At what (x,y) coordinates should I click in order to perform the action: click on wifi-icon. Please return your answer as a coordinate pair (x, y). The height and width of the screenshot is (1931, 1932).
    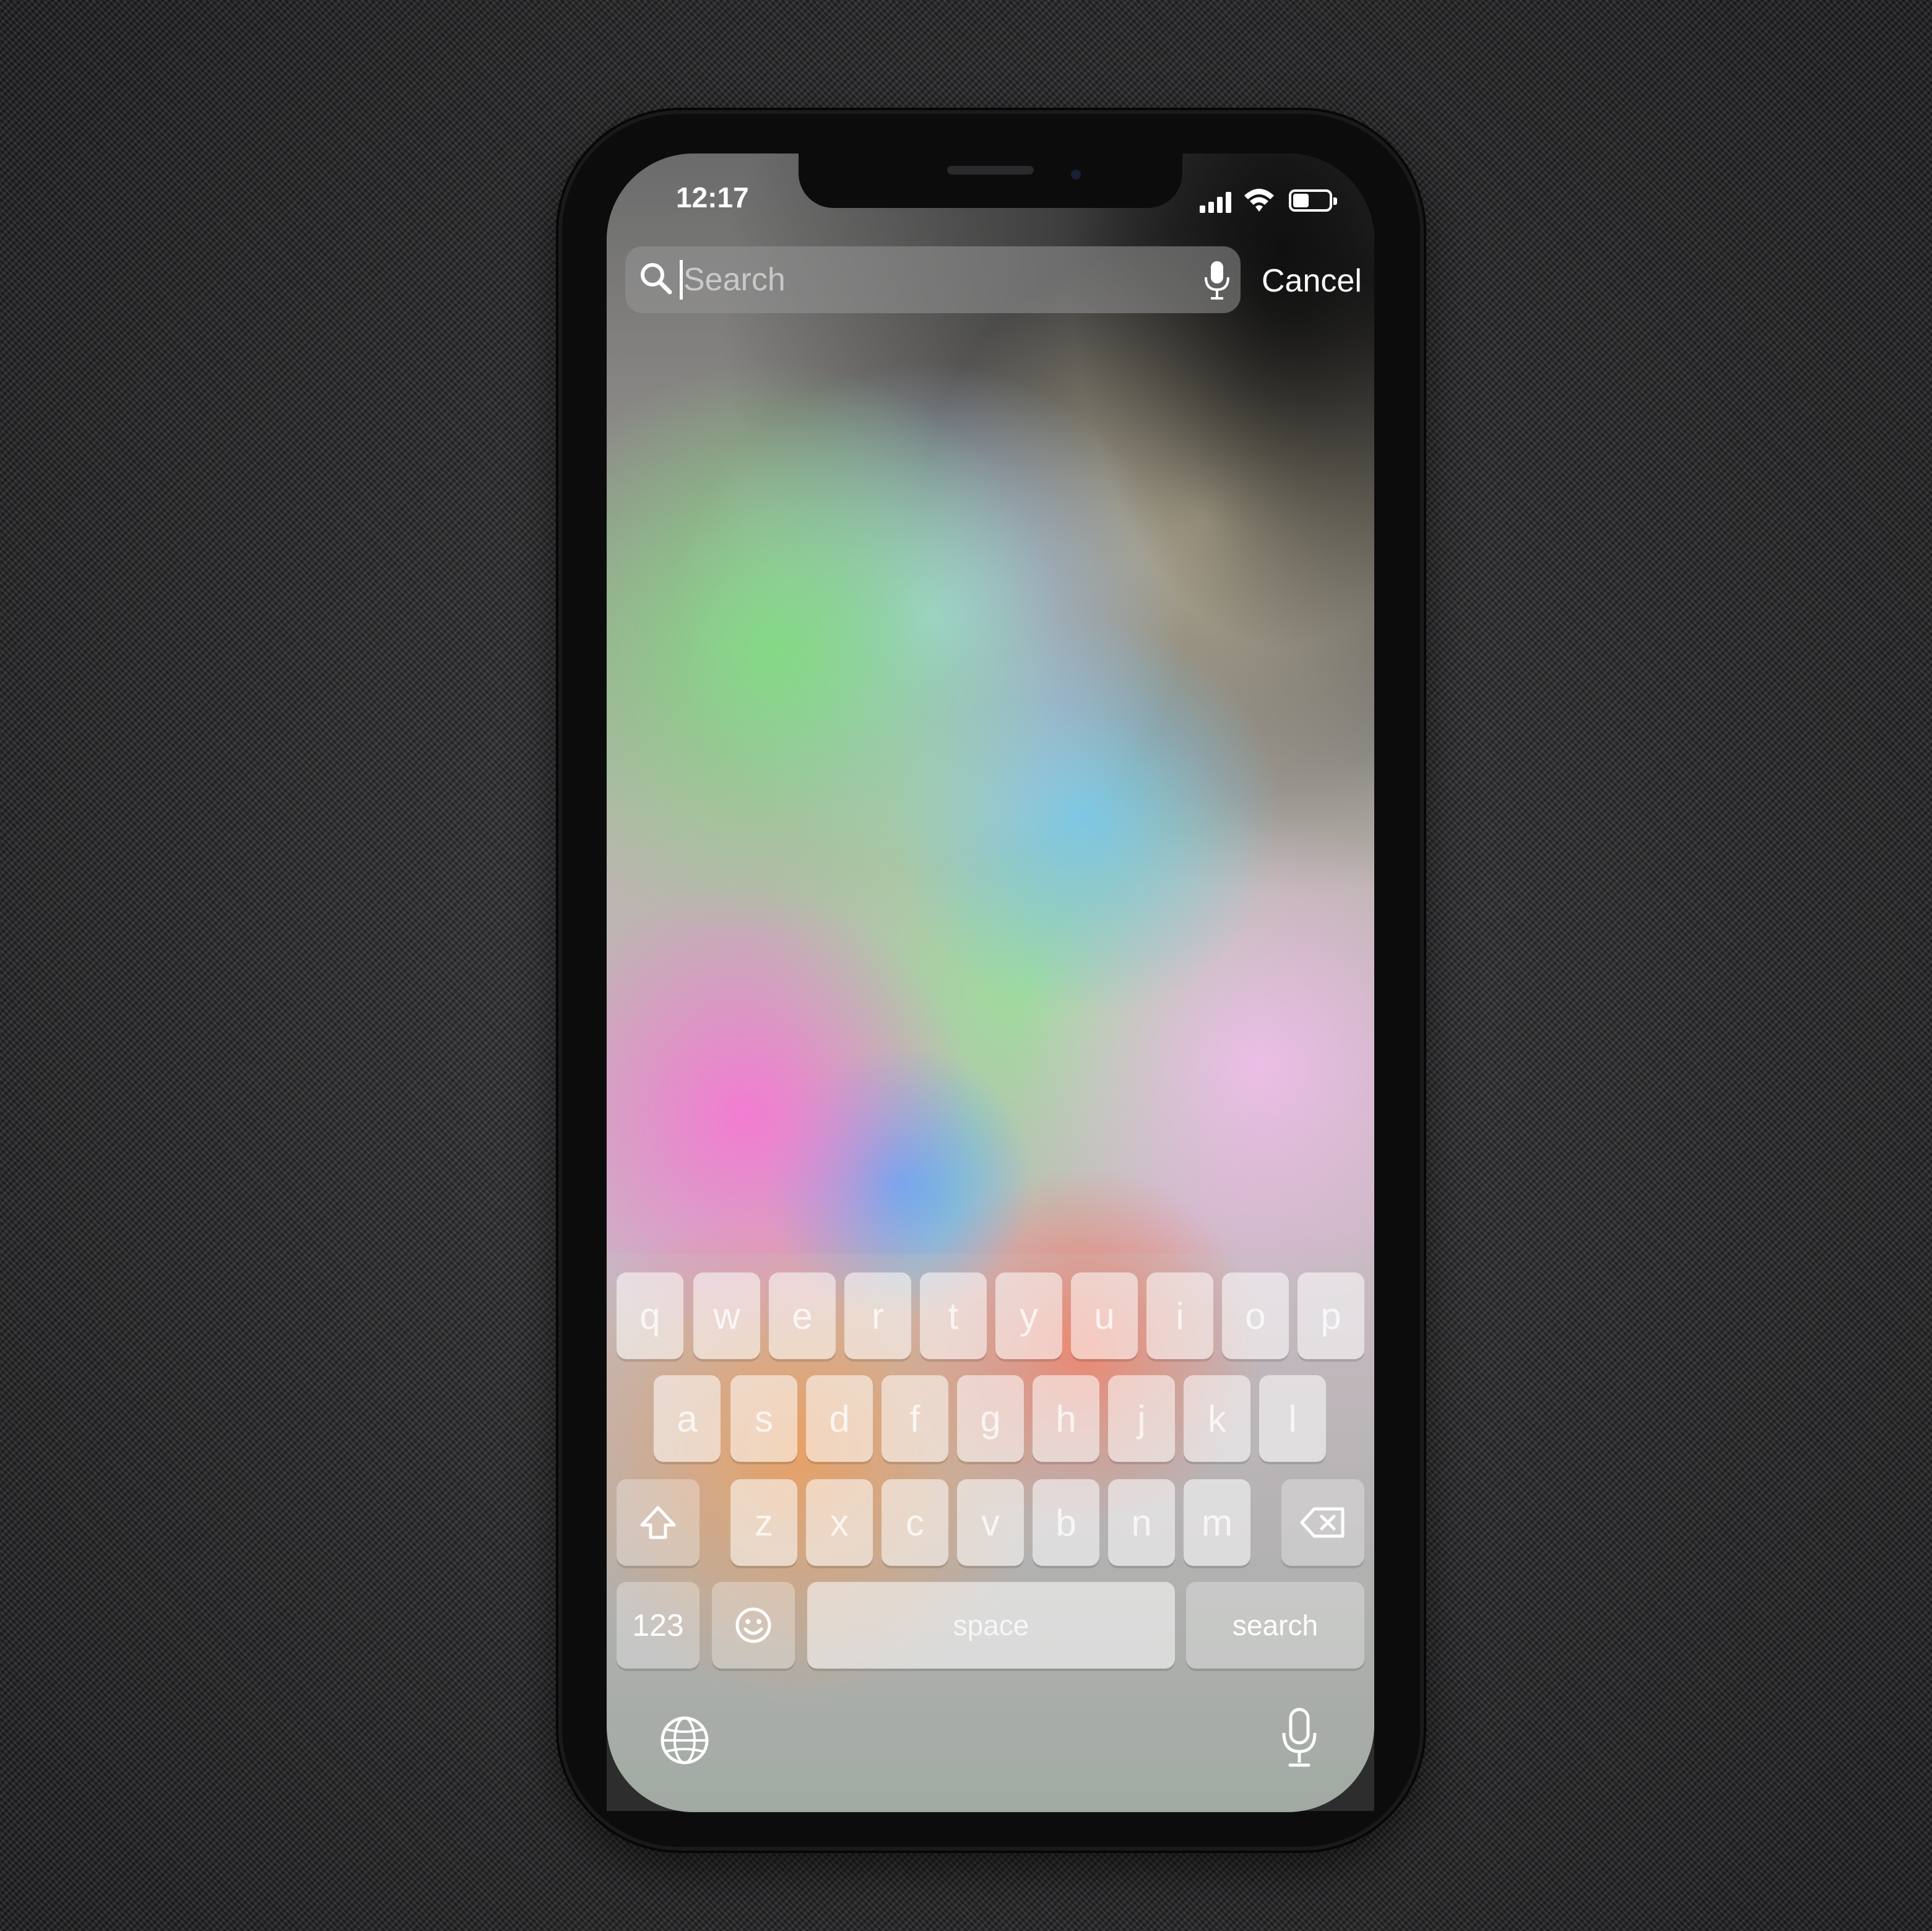
    Looking at the image, I should click on (1259, 200).